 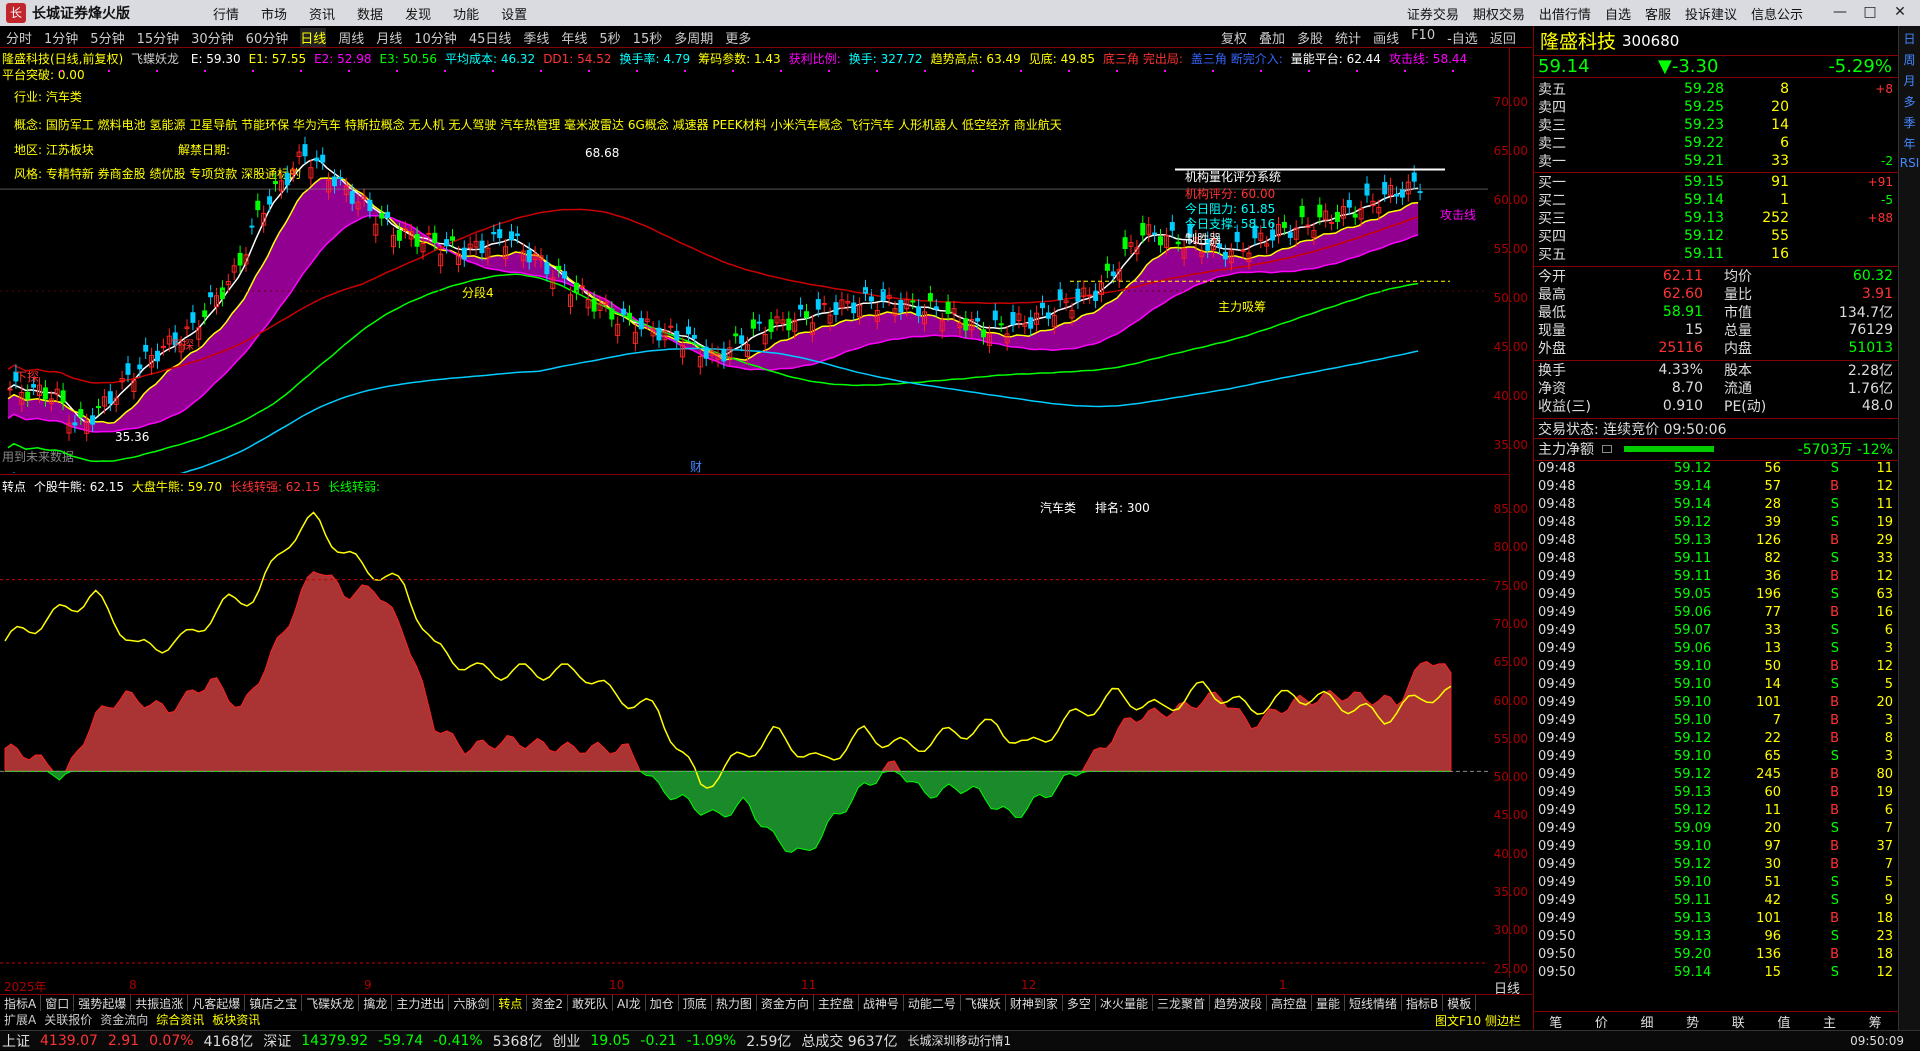 I want to click on ind-tab-11: 资金2, so click(x=548, y=1003).